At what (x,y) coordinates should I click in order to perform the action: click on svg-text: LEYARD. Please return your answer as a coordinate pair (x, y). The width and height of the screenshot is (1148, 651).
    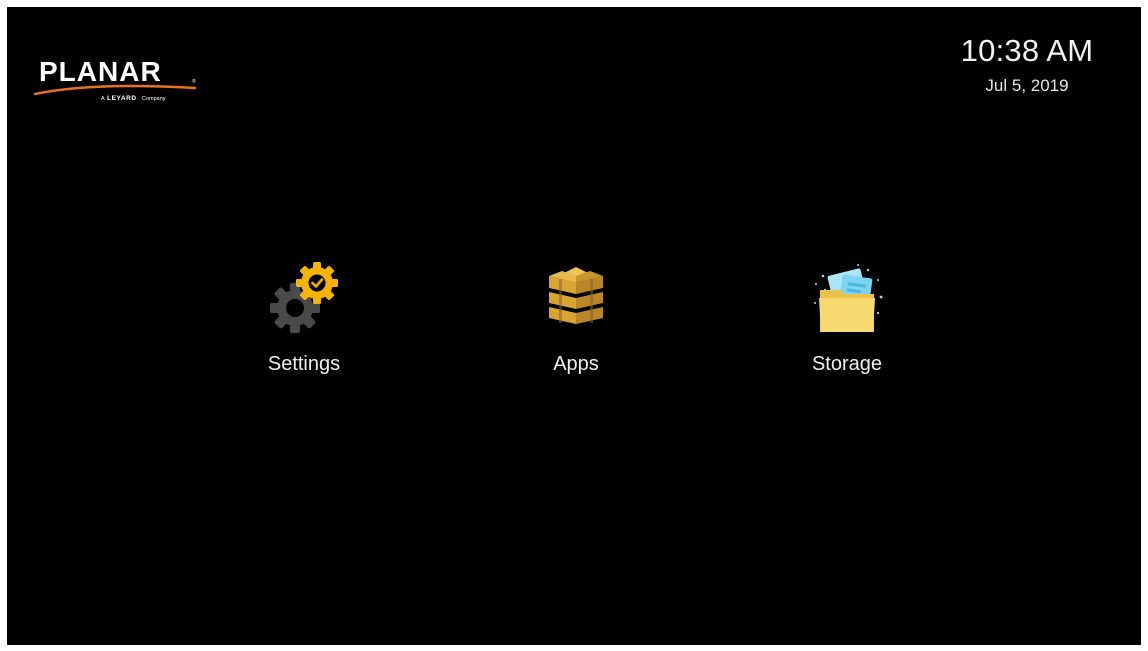
    Looking at the image, I should click on (122, 98).